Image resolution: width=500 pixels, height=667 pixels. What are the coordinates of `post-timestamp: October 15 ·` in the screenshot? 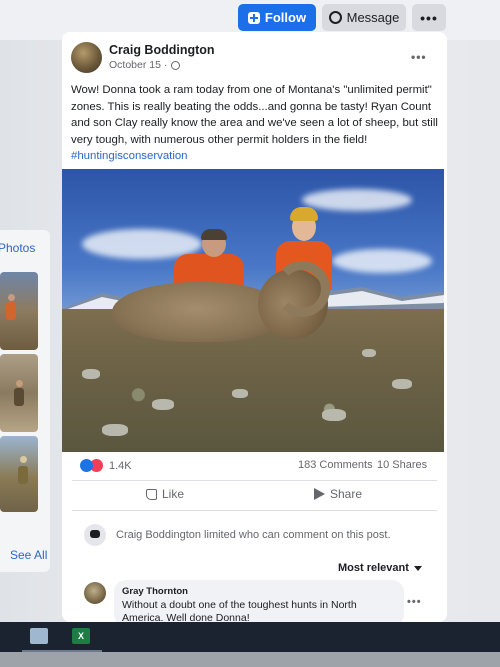 It's located at (145, 65).